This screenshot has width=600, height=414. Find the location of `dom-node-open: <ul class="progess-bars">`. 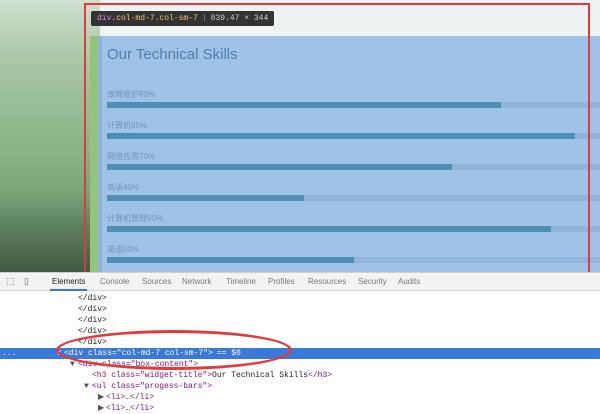

dom-node-open: <ul class="progess-bars"> is located at coordinates (152, 386).